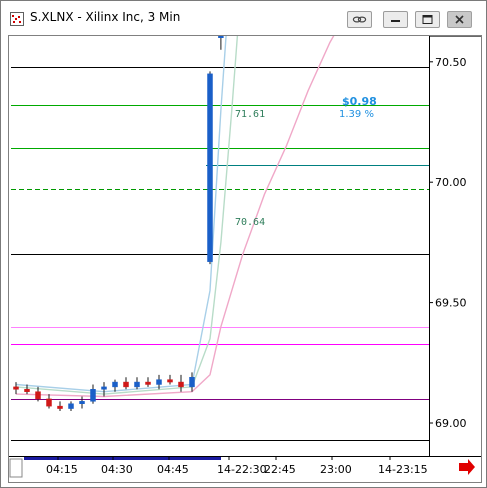  What do you see at coordinates (467, 467) in the screenshot?
I see `arrow-right-icon` at bounding box center [467, 467].